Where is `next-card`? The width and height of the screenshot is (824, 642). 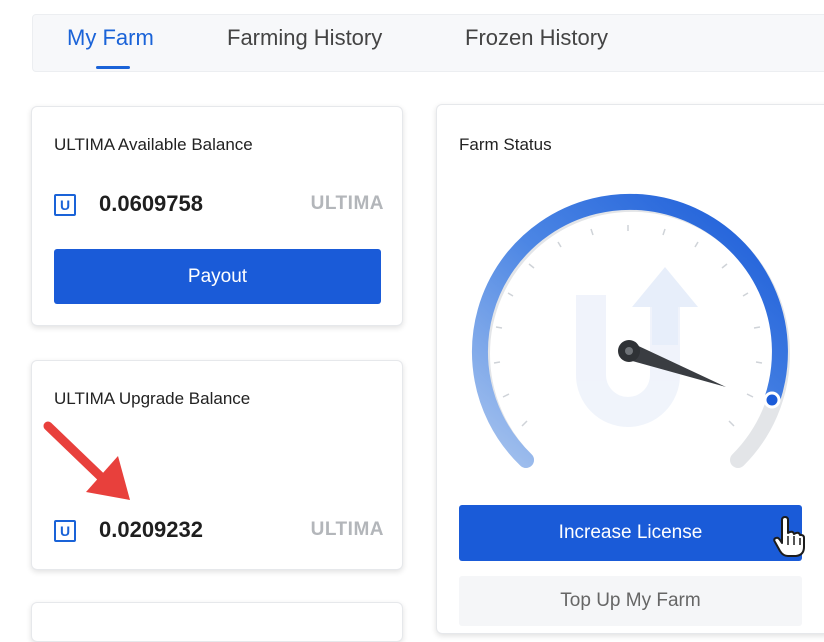
next-card is located at coordinates (217, 622).